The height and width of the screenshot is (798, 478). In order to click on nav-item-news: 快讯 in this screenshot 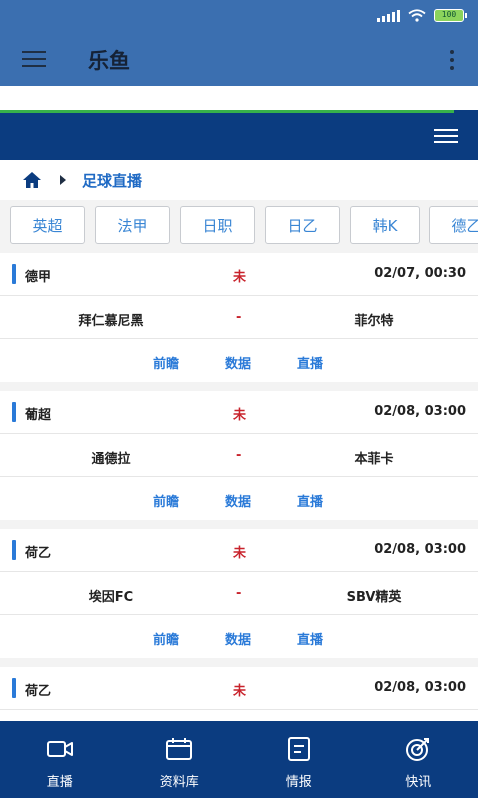, I will do `click(418, 759)`.